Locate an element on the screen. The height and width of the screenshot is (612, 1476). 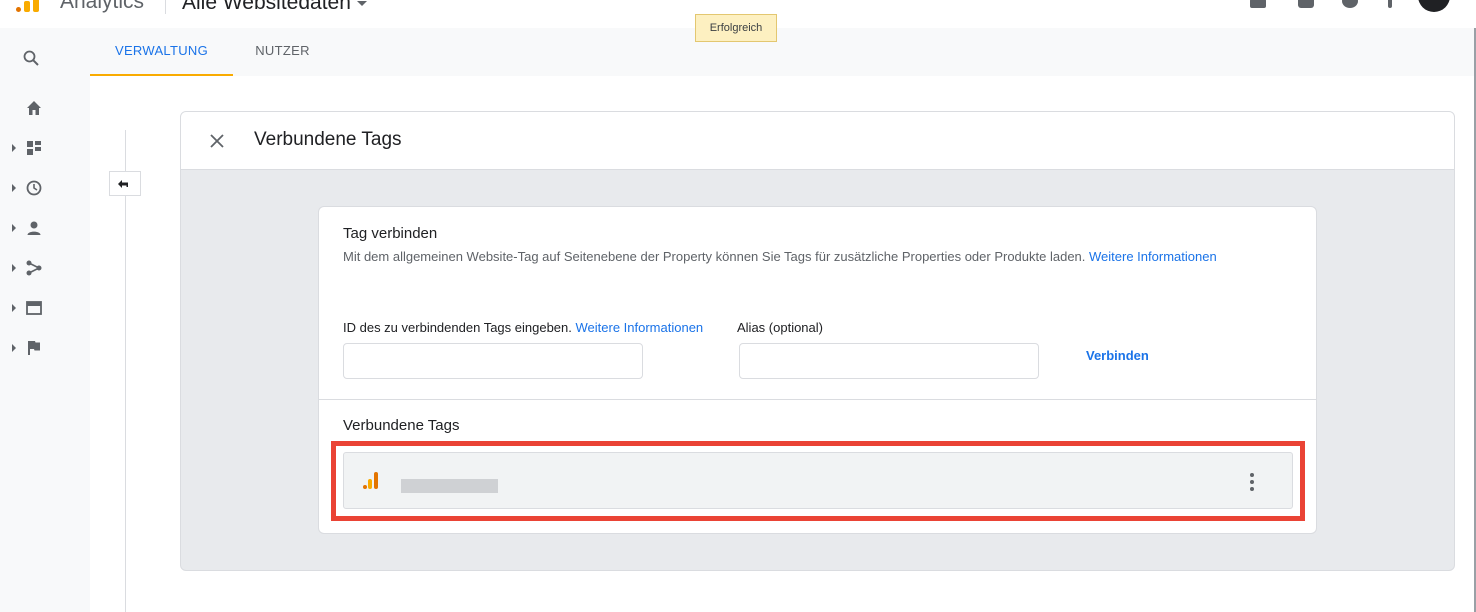
tag-id-learn-more-link: Weitere Informationen is located at coordinates (640, 327).